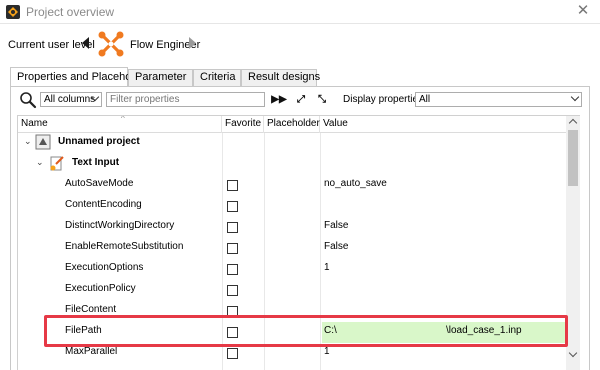 This screenshot has height=370, width=600. Describe the element at coordinates (82, 77) in the screenshot. I see `tab-properties-and-placeholders: Properties and Placeholders` at that location.